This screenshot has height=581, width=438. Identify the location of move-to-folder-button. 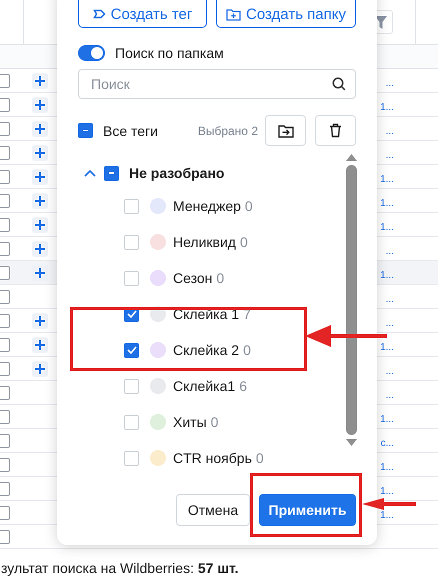
(285, 130).